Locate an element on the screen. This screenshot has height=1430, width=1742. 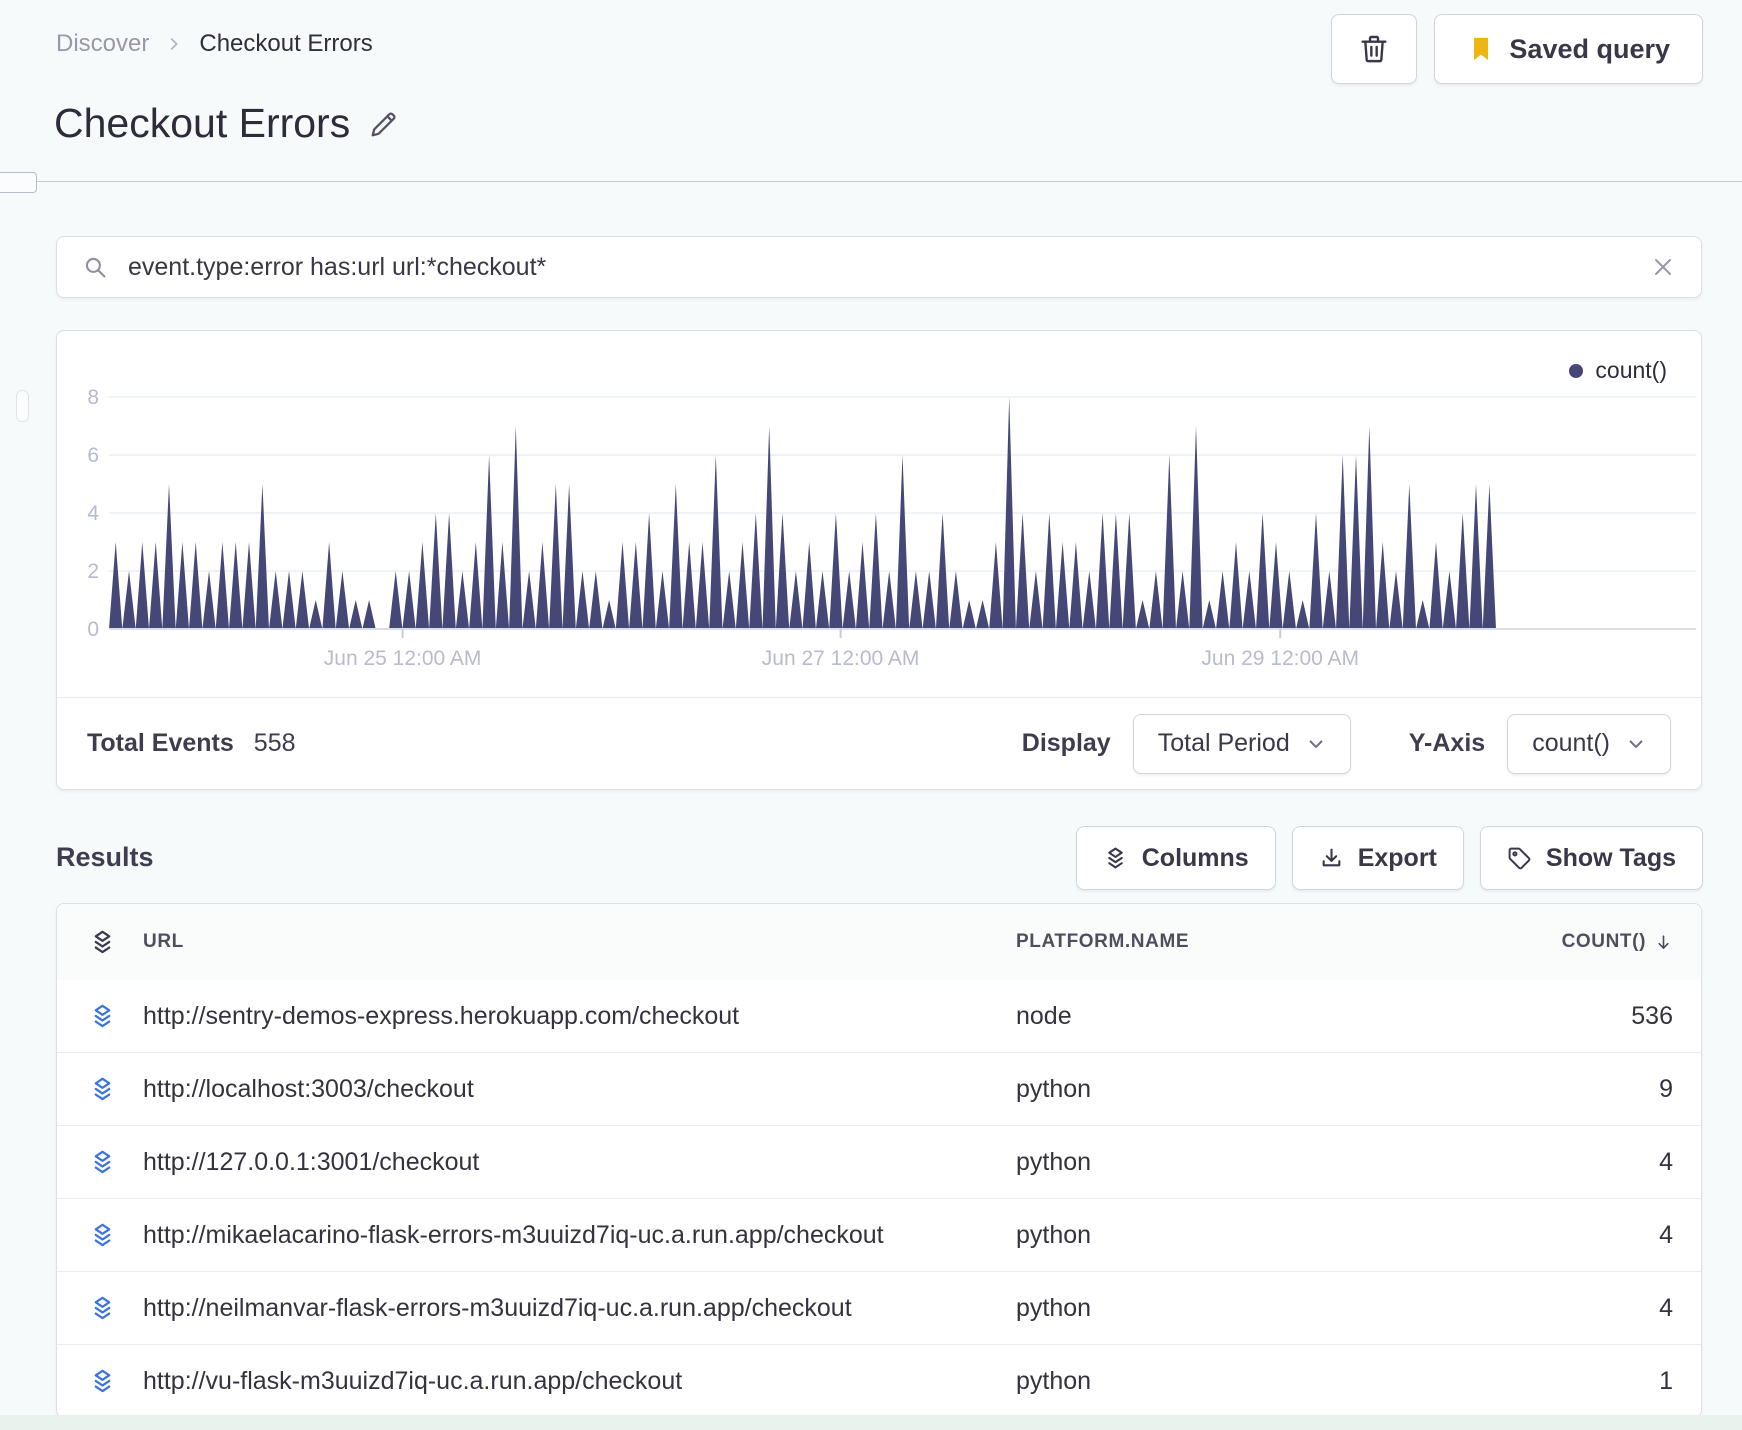
tag-icon is located at coordinates (1519, 858).